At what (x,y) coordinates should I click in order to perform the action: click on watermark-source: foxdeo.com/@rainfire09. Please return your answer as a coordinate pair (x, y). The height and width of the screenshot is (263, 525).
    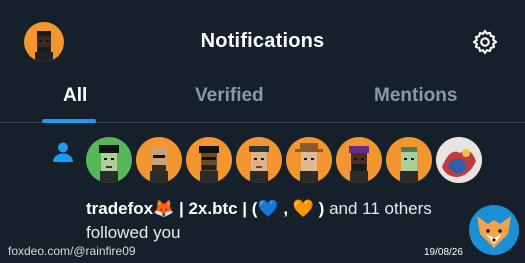
    Looking at the image, I should click on (72, 251).